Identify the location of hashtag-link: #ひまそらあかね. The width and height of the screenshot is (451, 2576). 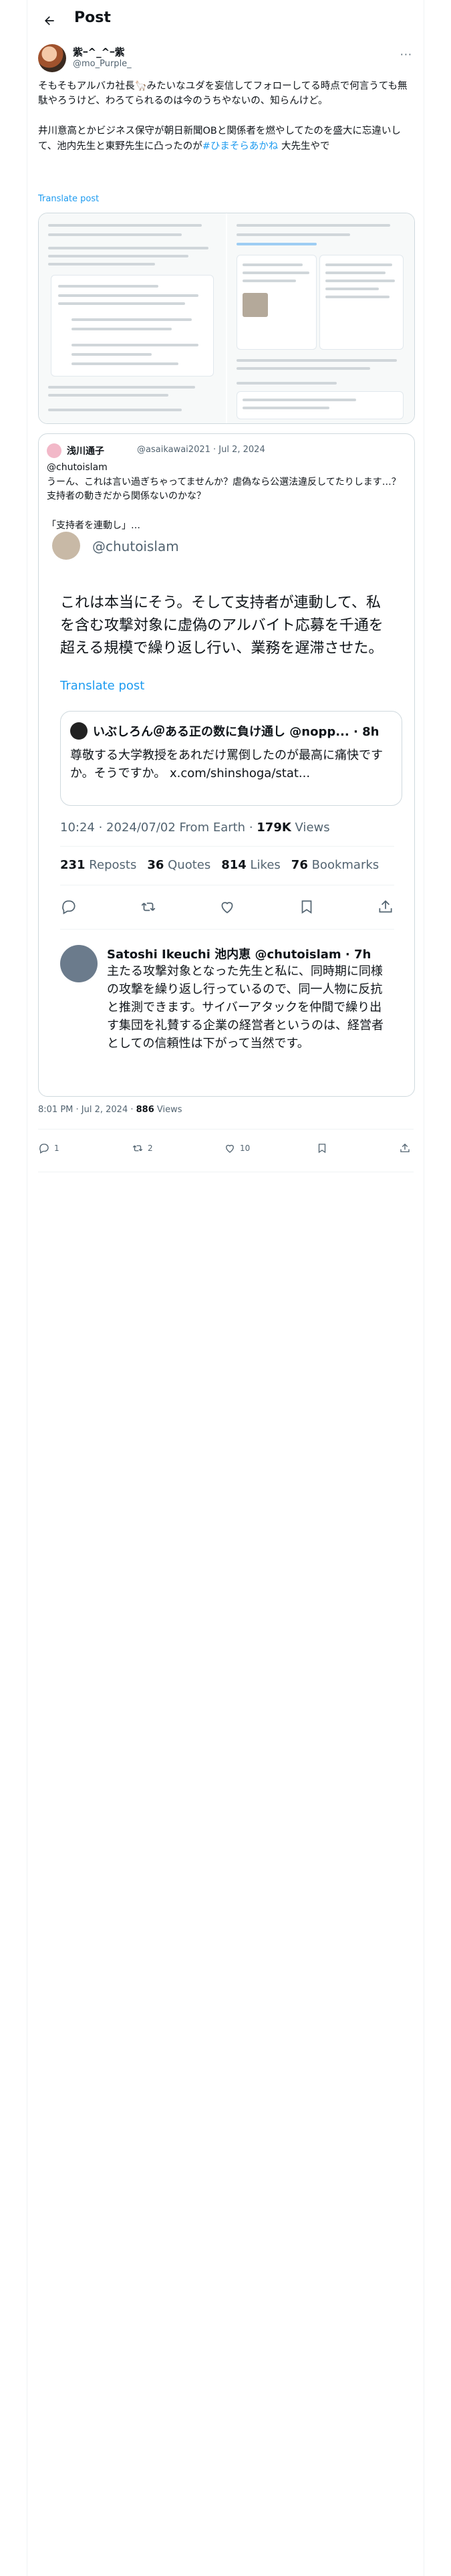
(240, 146).